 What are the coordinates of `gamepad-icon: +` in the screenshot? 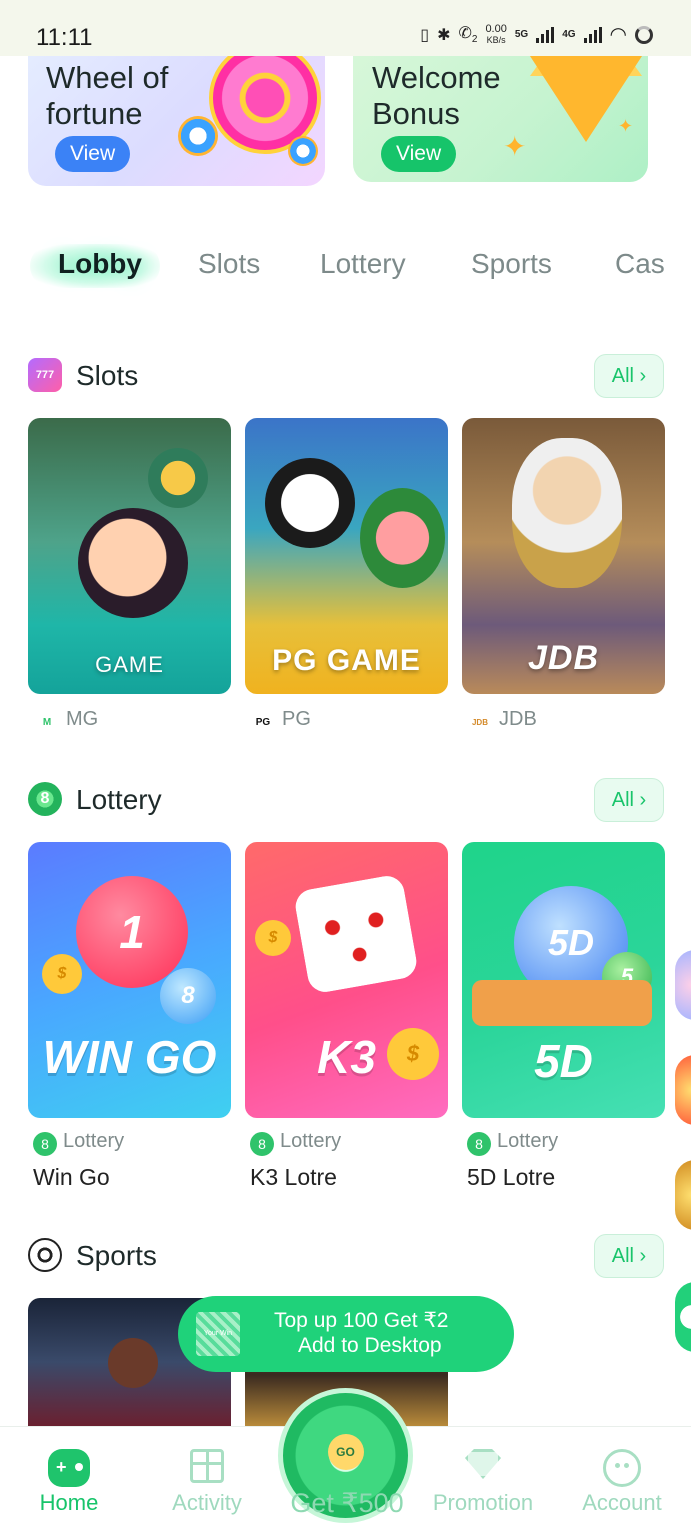 It's located at (69, 1468).